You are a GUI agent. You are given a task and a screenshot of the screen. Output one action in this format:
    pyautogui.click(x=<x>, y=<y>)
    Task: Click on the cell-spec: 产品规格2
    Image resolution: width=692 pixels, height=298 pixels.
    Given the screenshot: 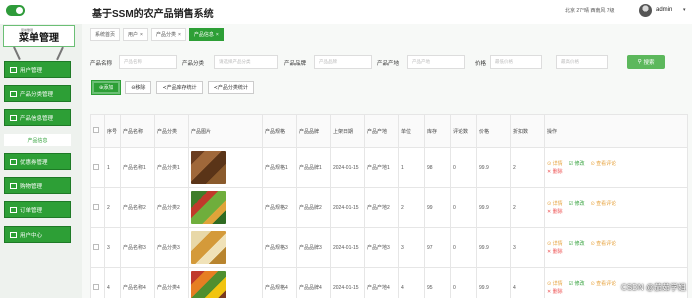 What is the action you would take?
    pyautogui.click(x=279, y=207)
    